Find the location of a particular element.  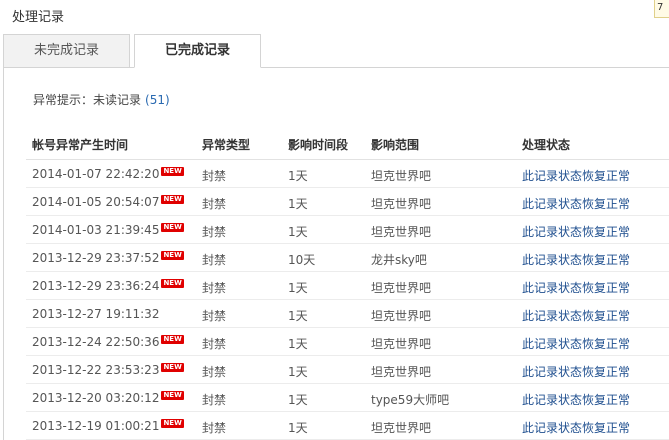

record-time: 2014-01-05 20:54:07 is located at coordinates (96, 202).